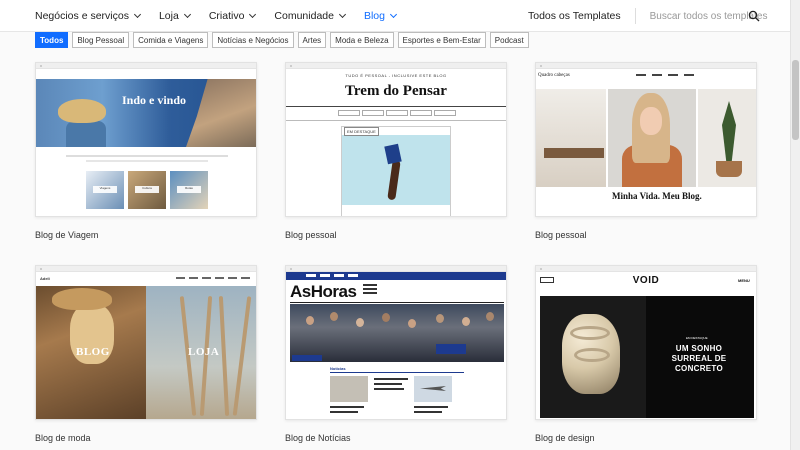 This screenshot has width=800, height=450. What do you see at coordinates (146, 438) in the screenshot?
I see `template-label: Blog de moda` at bounding box center [146, 438].